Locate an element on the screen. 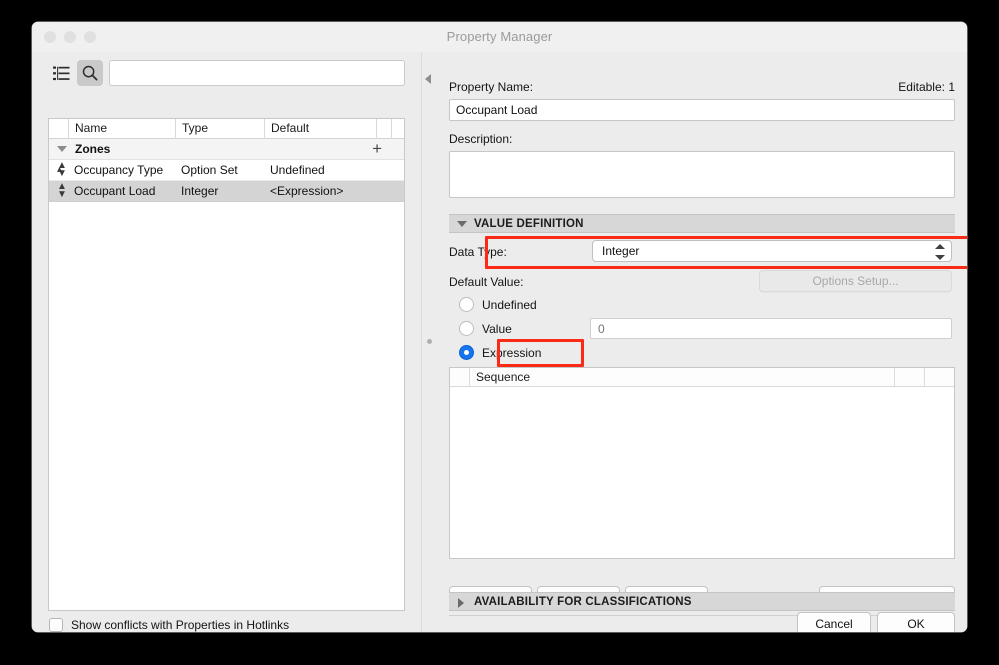  properties-list-header: Name Type Default is located at coordinates (226, 129).